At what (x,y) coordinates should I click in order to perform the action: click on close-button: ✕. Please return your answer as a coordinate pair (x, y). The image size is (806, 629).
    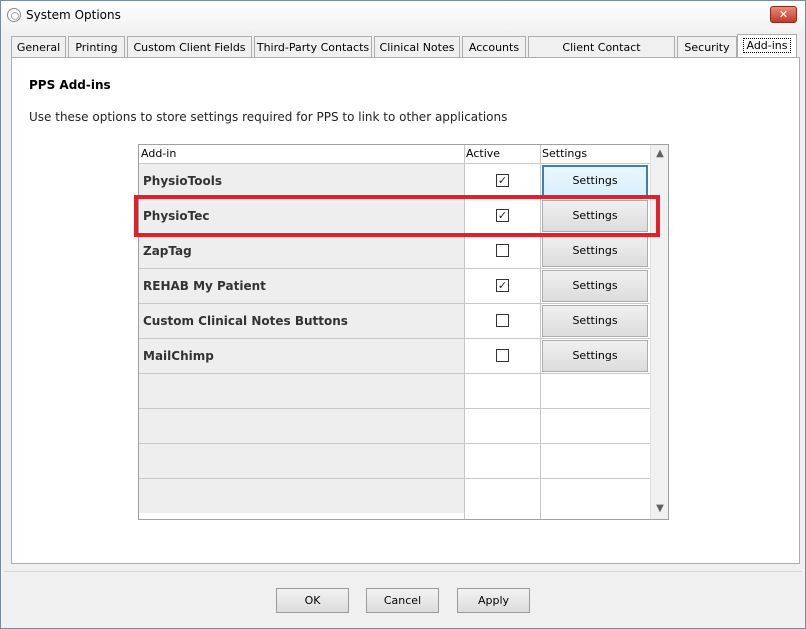
    Looking at the image, I should click on (783, 14).